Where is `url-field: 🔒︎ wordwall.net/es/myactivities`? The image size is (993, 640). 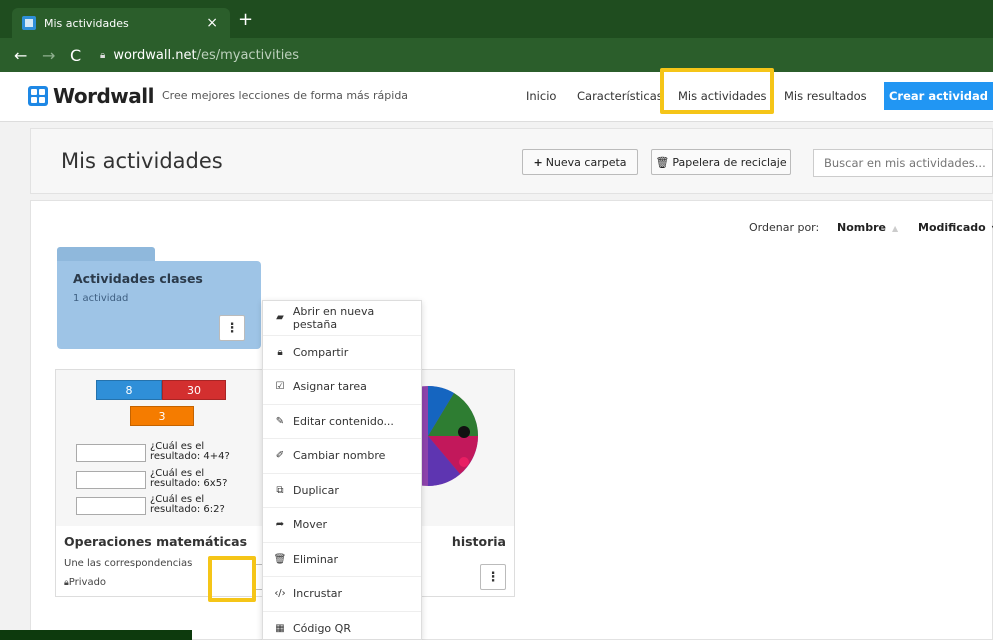 url-field: 🔒︎ wordwall.net/es/myactivities is located at coordinates (199, 55).